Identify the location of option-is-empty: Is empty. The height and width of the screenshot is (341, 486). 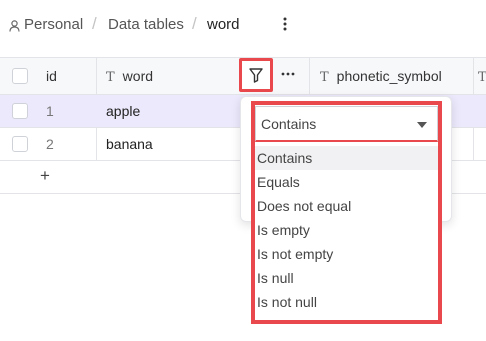
(346, 230).